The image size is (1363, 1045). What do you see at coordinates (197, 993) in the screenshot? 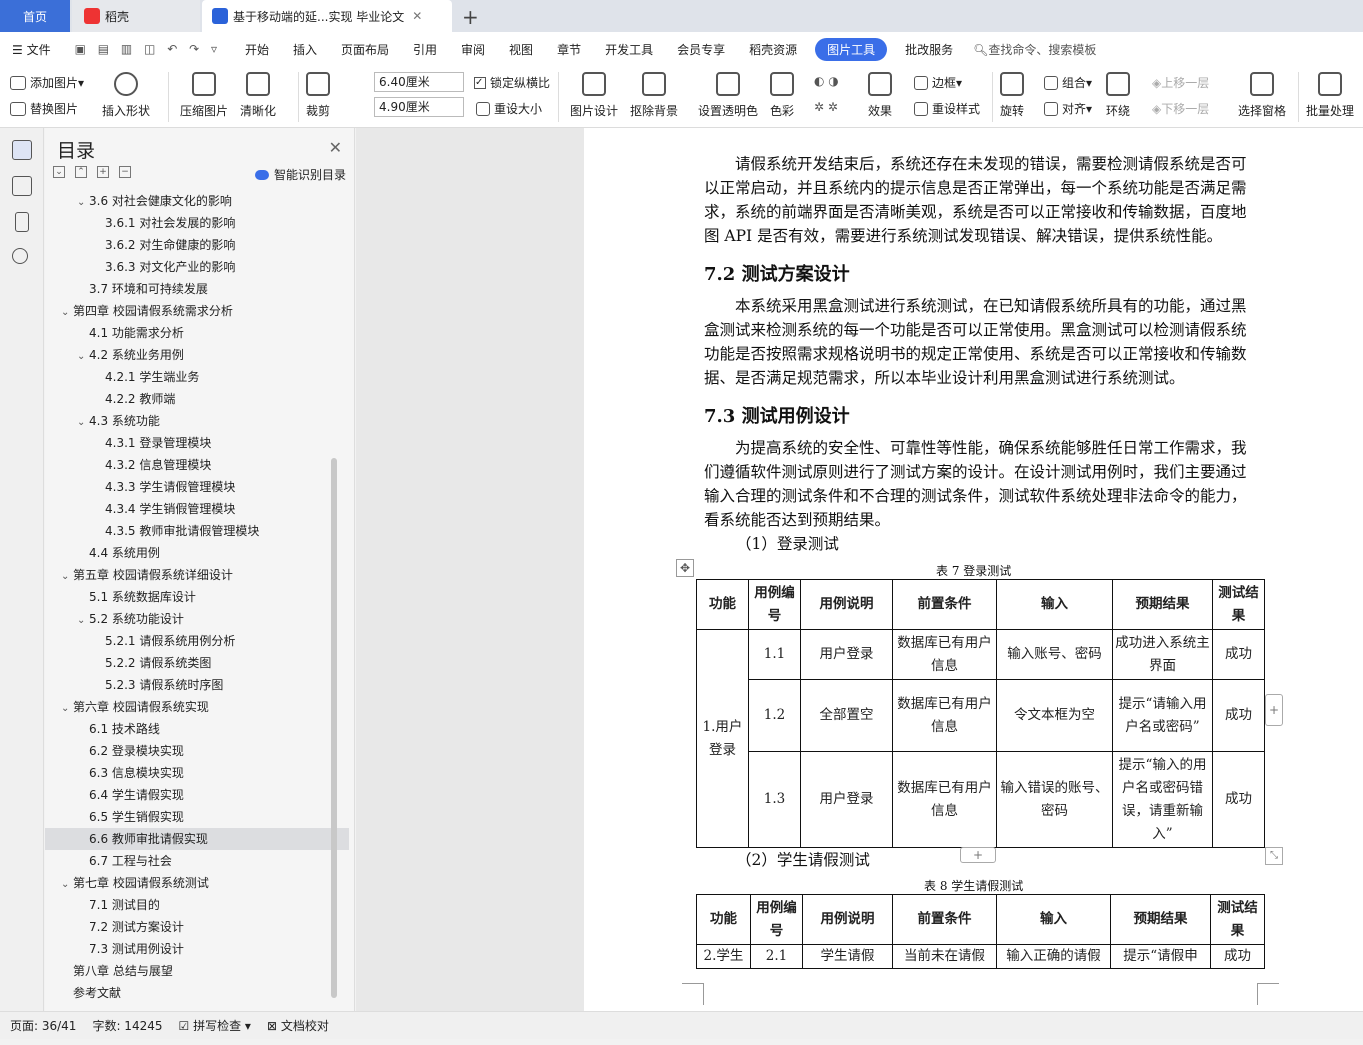
I see `toc-item: 参考文献` at bounding box center [197, 993].